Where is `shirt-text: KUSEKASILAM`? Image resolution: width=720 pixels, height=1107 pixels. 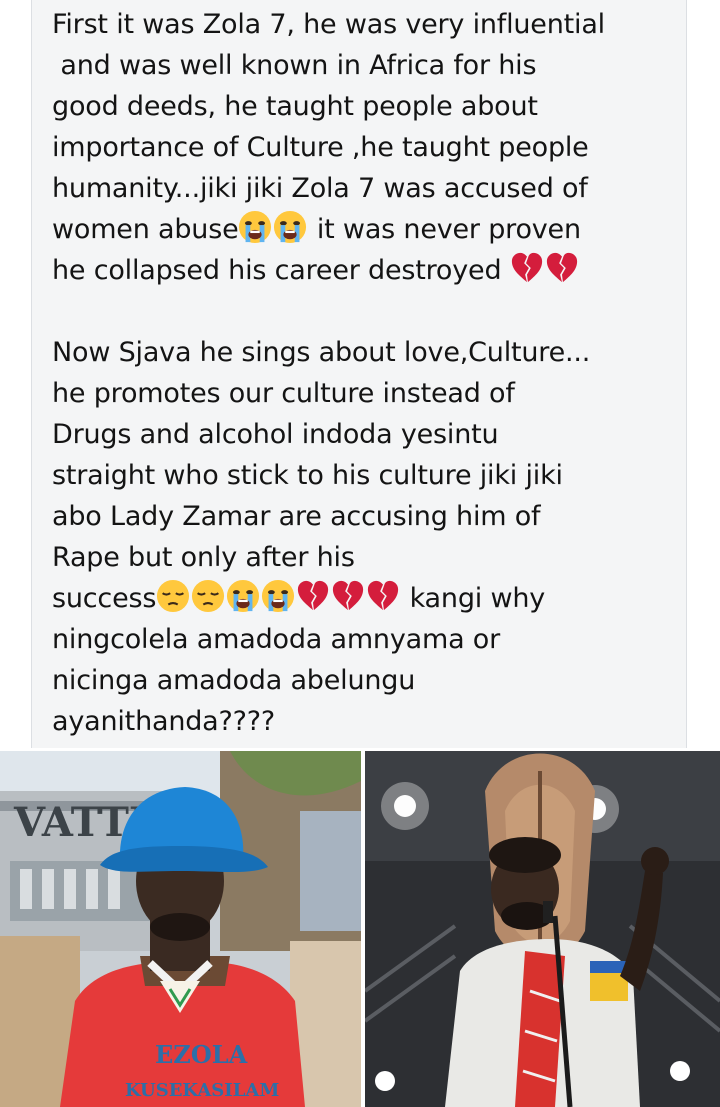
shirt-text: KUSEKASILAM is located at coordinates (202, 1090).